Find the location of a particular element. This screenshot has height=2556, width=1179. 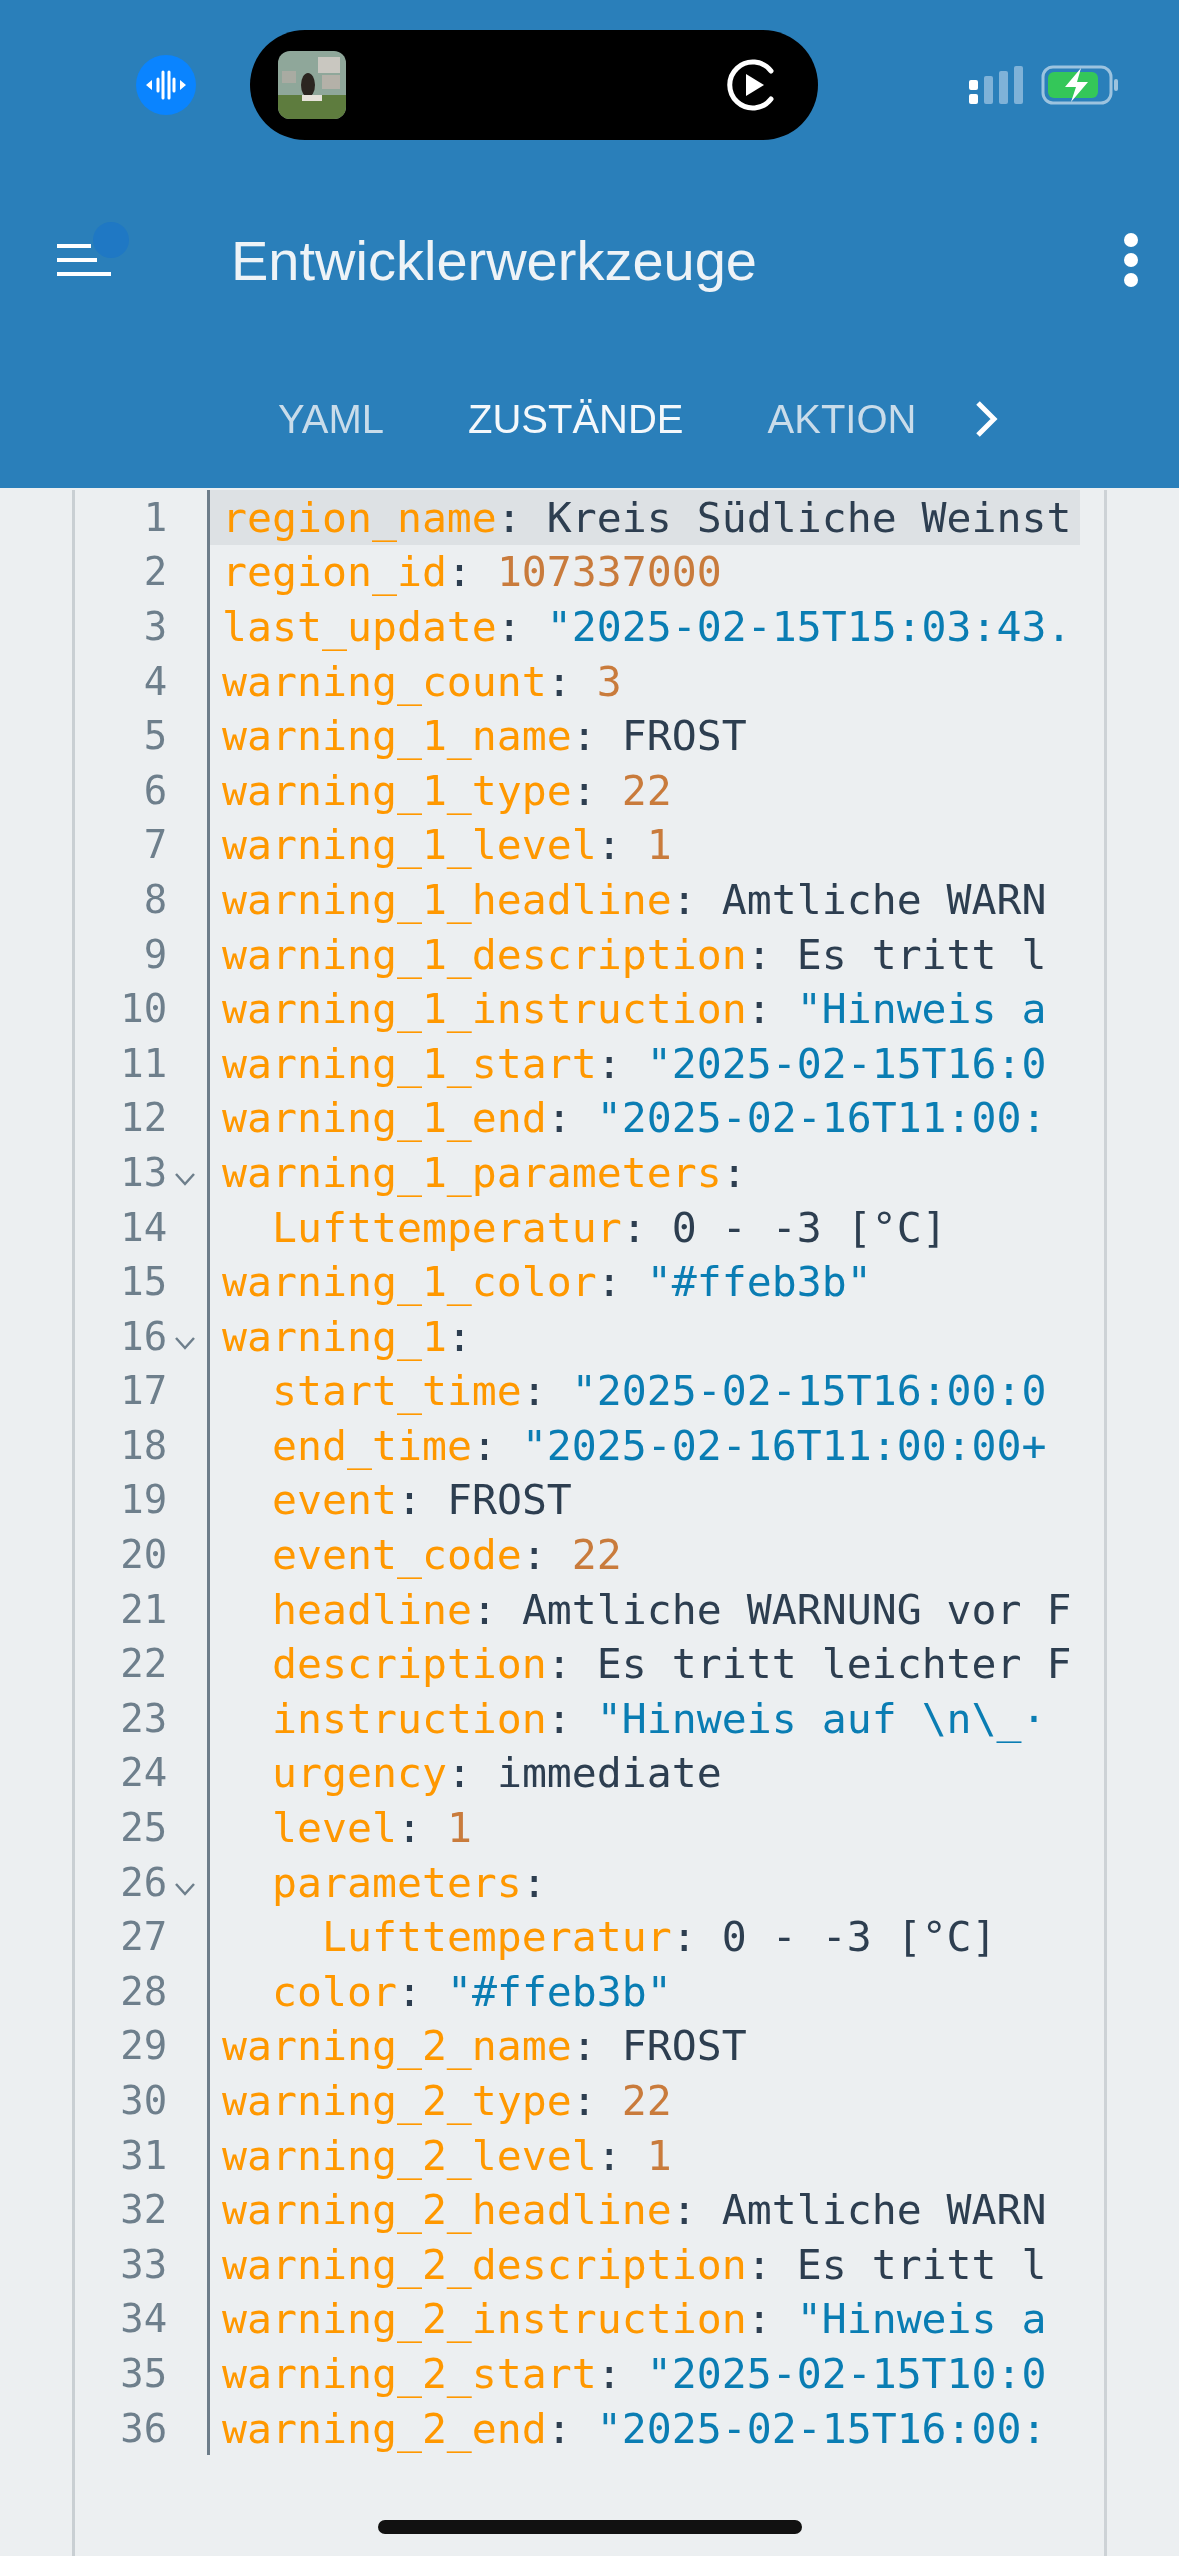

line-number: 33 is located at coordinates (143, 2264).